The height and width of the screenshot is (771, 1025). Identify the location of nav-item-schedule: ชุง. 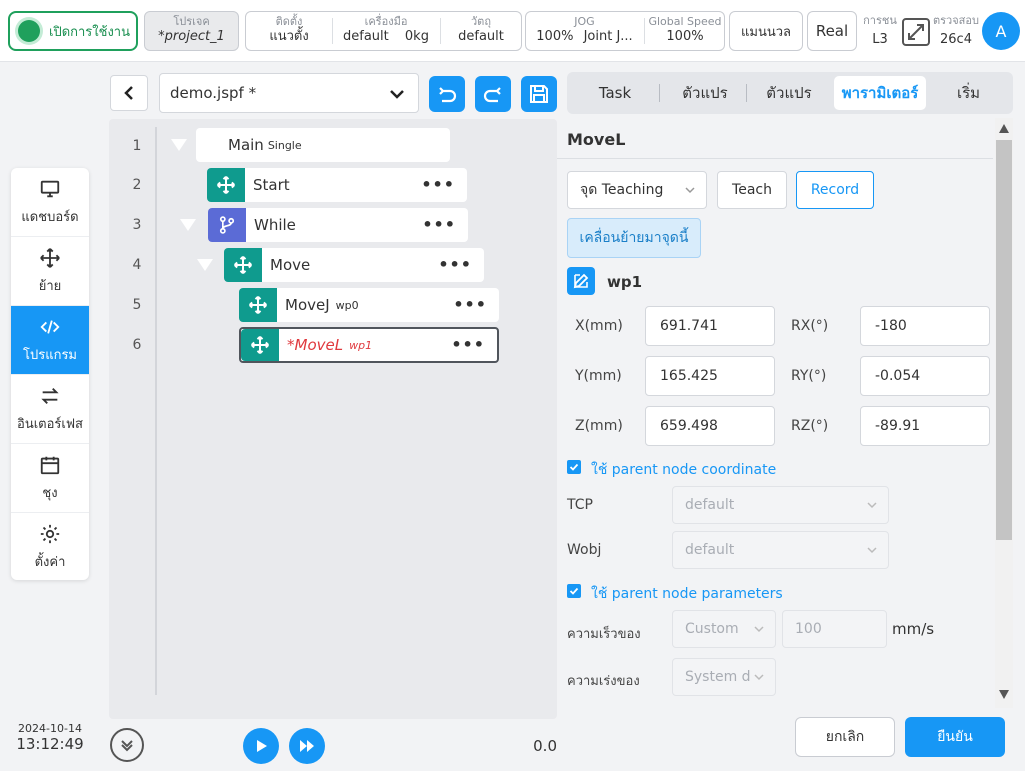
(50, 478).